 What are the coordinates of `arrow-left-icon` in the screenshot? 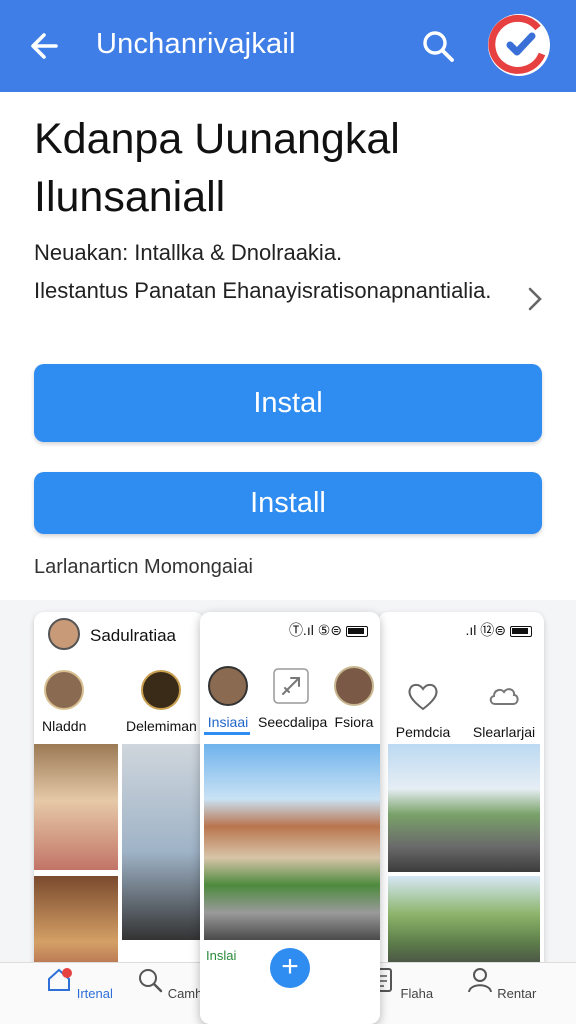 It's located at (46, 46).